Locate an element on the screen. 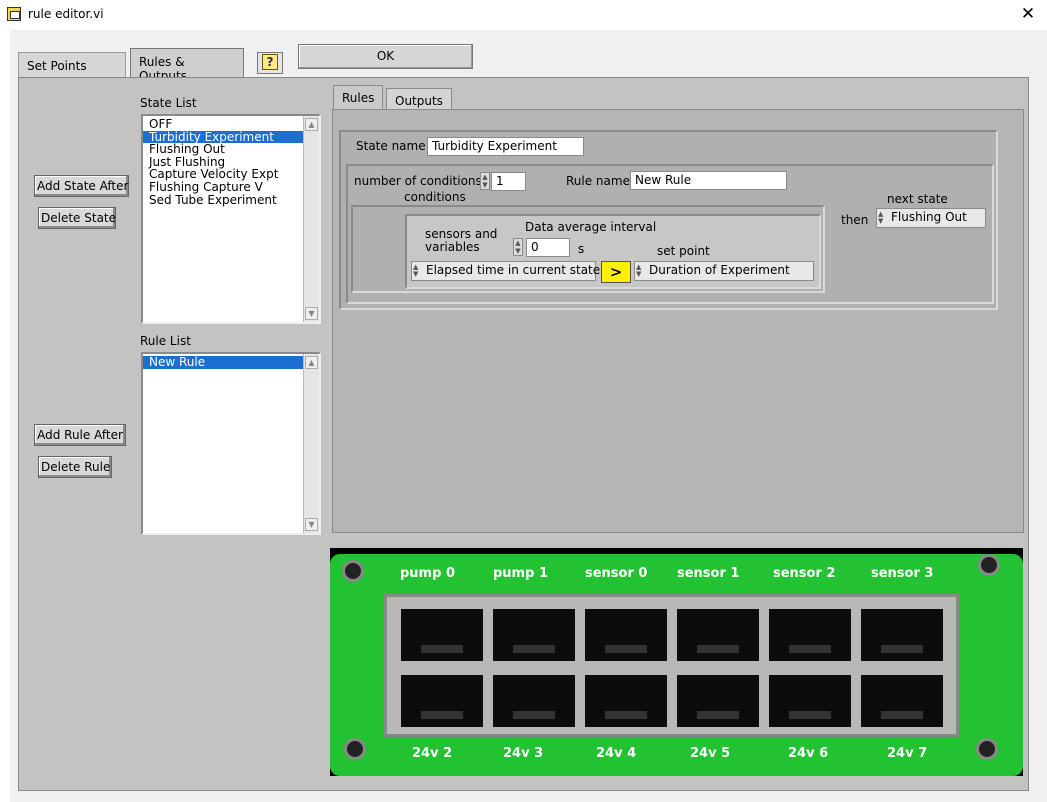 The height and width of the screenshot is (802, 1047). rule-list-item: New Rule is located at coordinates (223, 362).